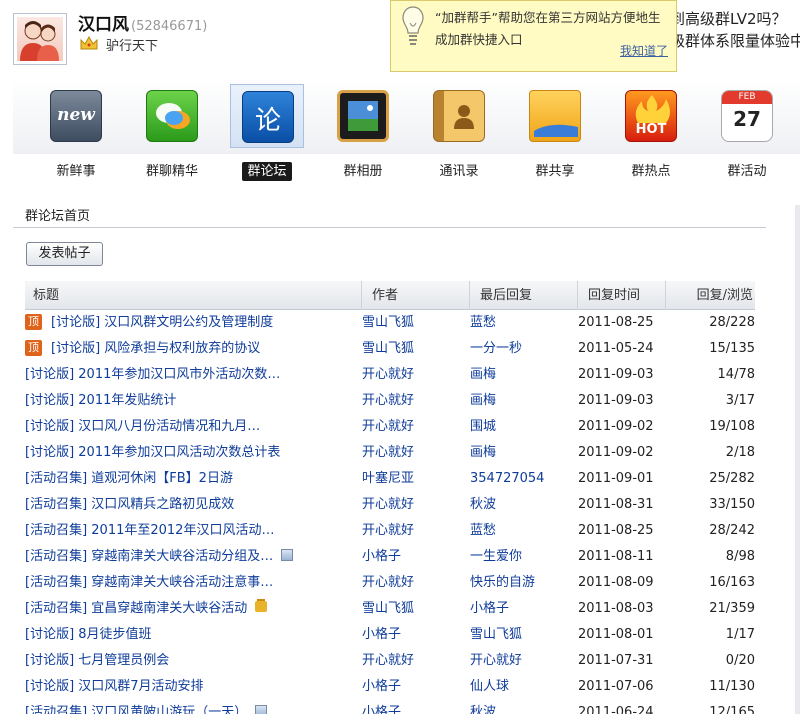 This screenshot has width=800, height=714. What do you see at coordinates (520, 687) in the screenshot?
I see `last-reply-user-link: 仙人球` at bounding box center [520, 687].